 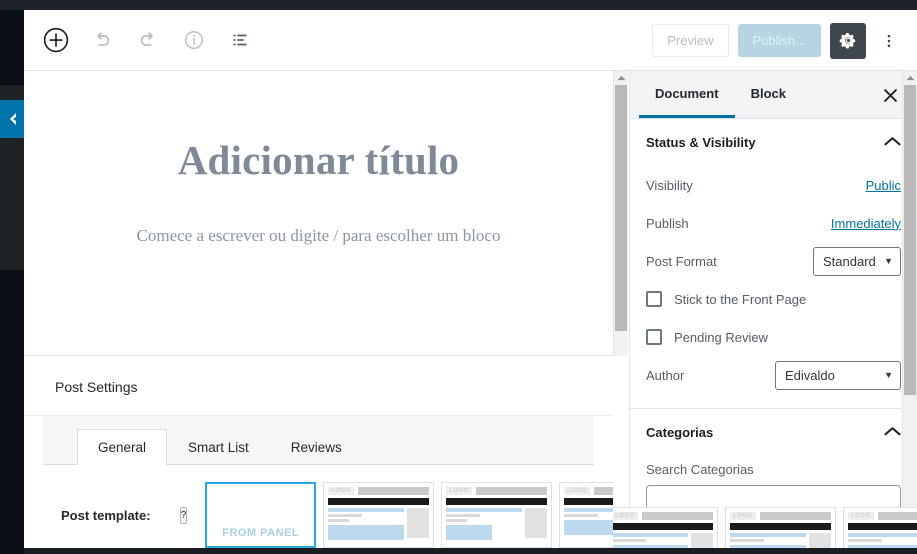 I want to click on content-scrollbar-thumb, so click(x=621, y=208).